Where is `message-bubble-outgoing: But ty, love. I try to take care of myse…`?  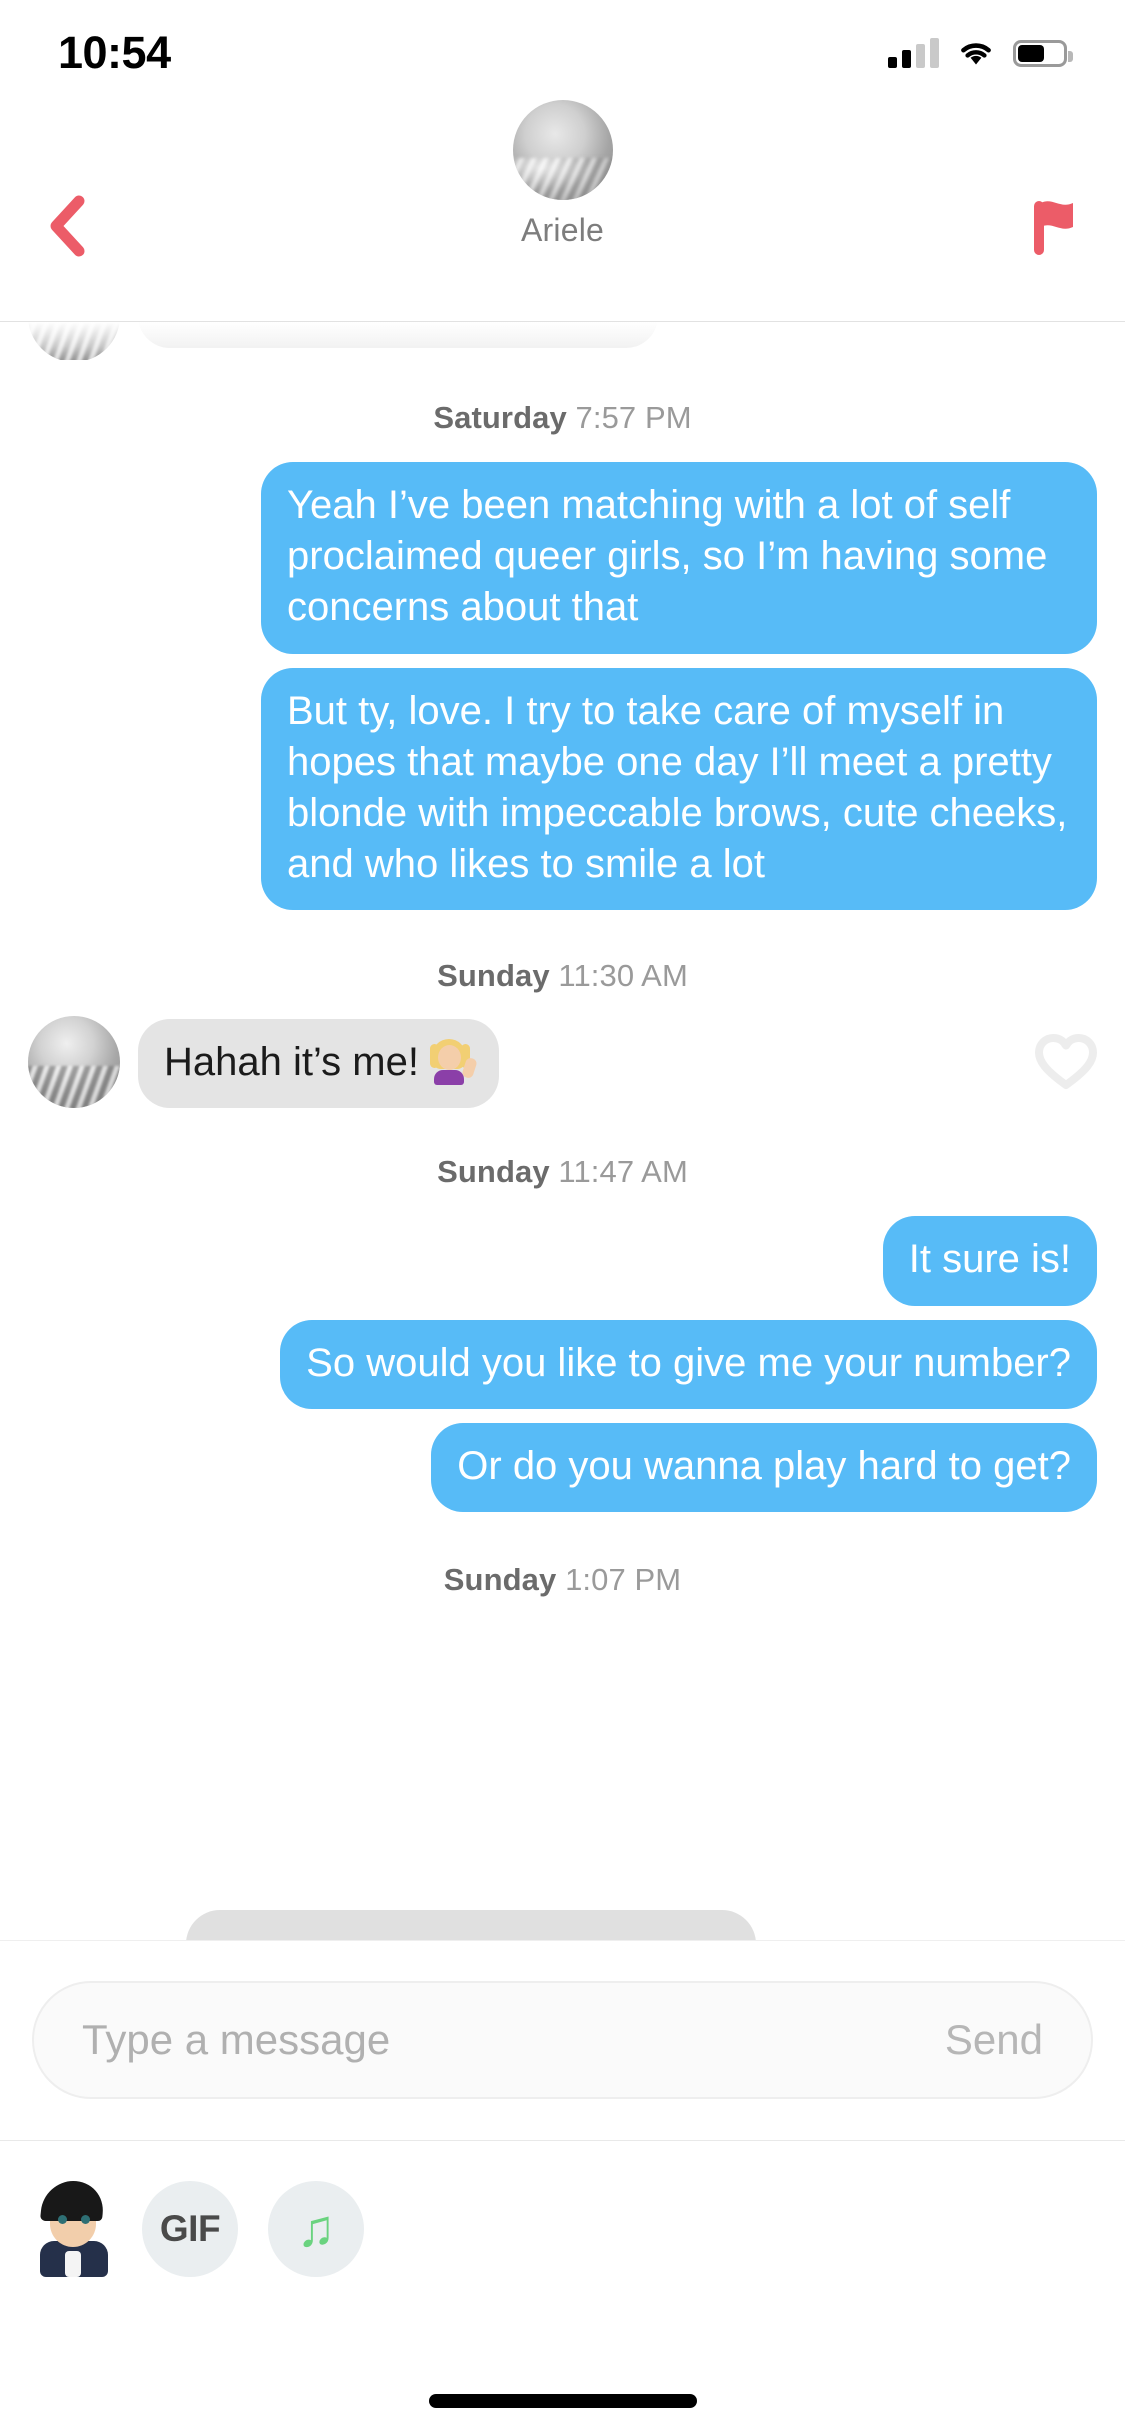 message-bubble-outgoing: But ty, love. I try to take care of myse… is located at coordinates (679, 789).